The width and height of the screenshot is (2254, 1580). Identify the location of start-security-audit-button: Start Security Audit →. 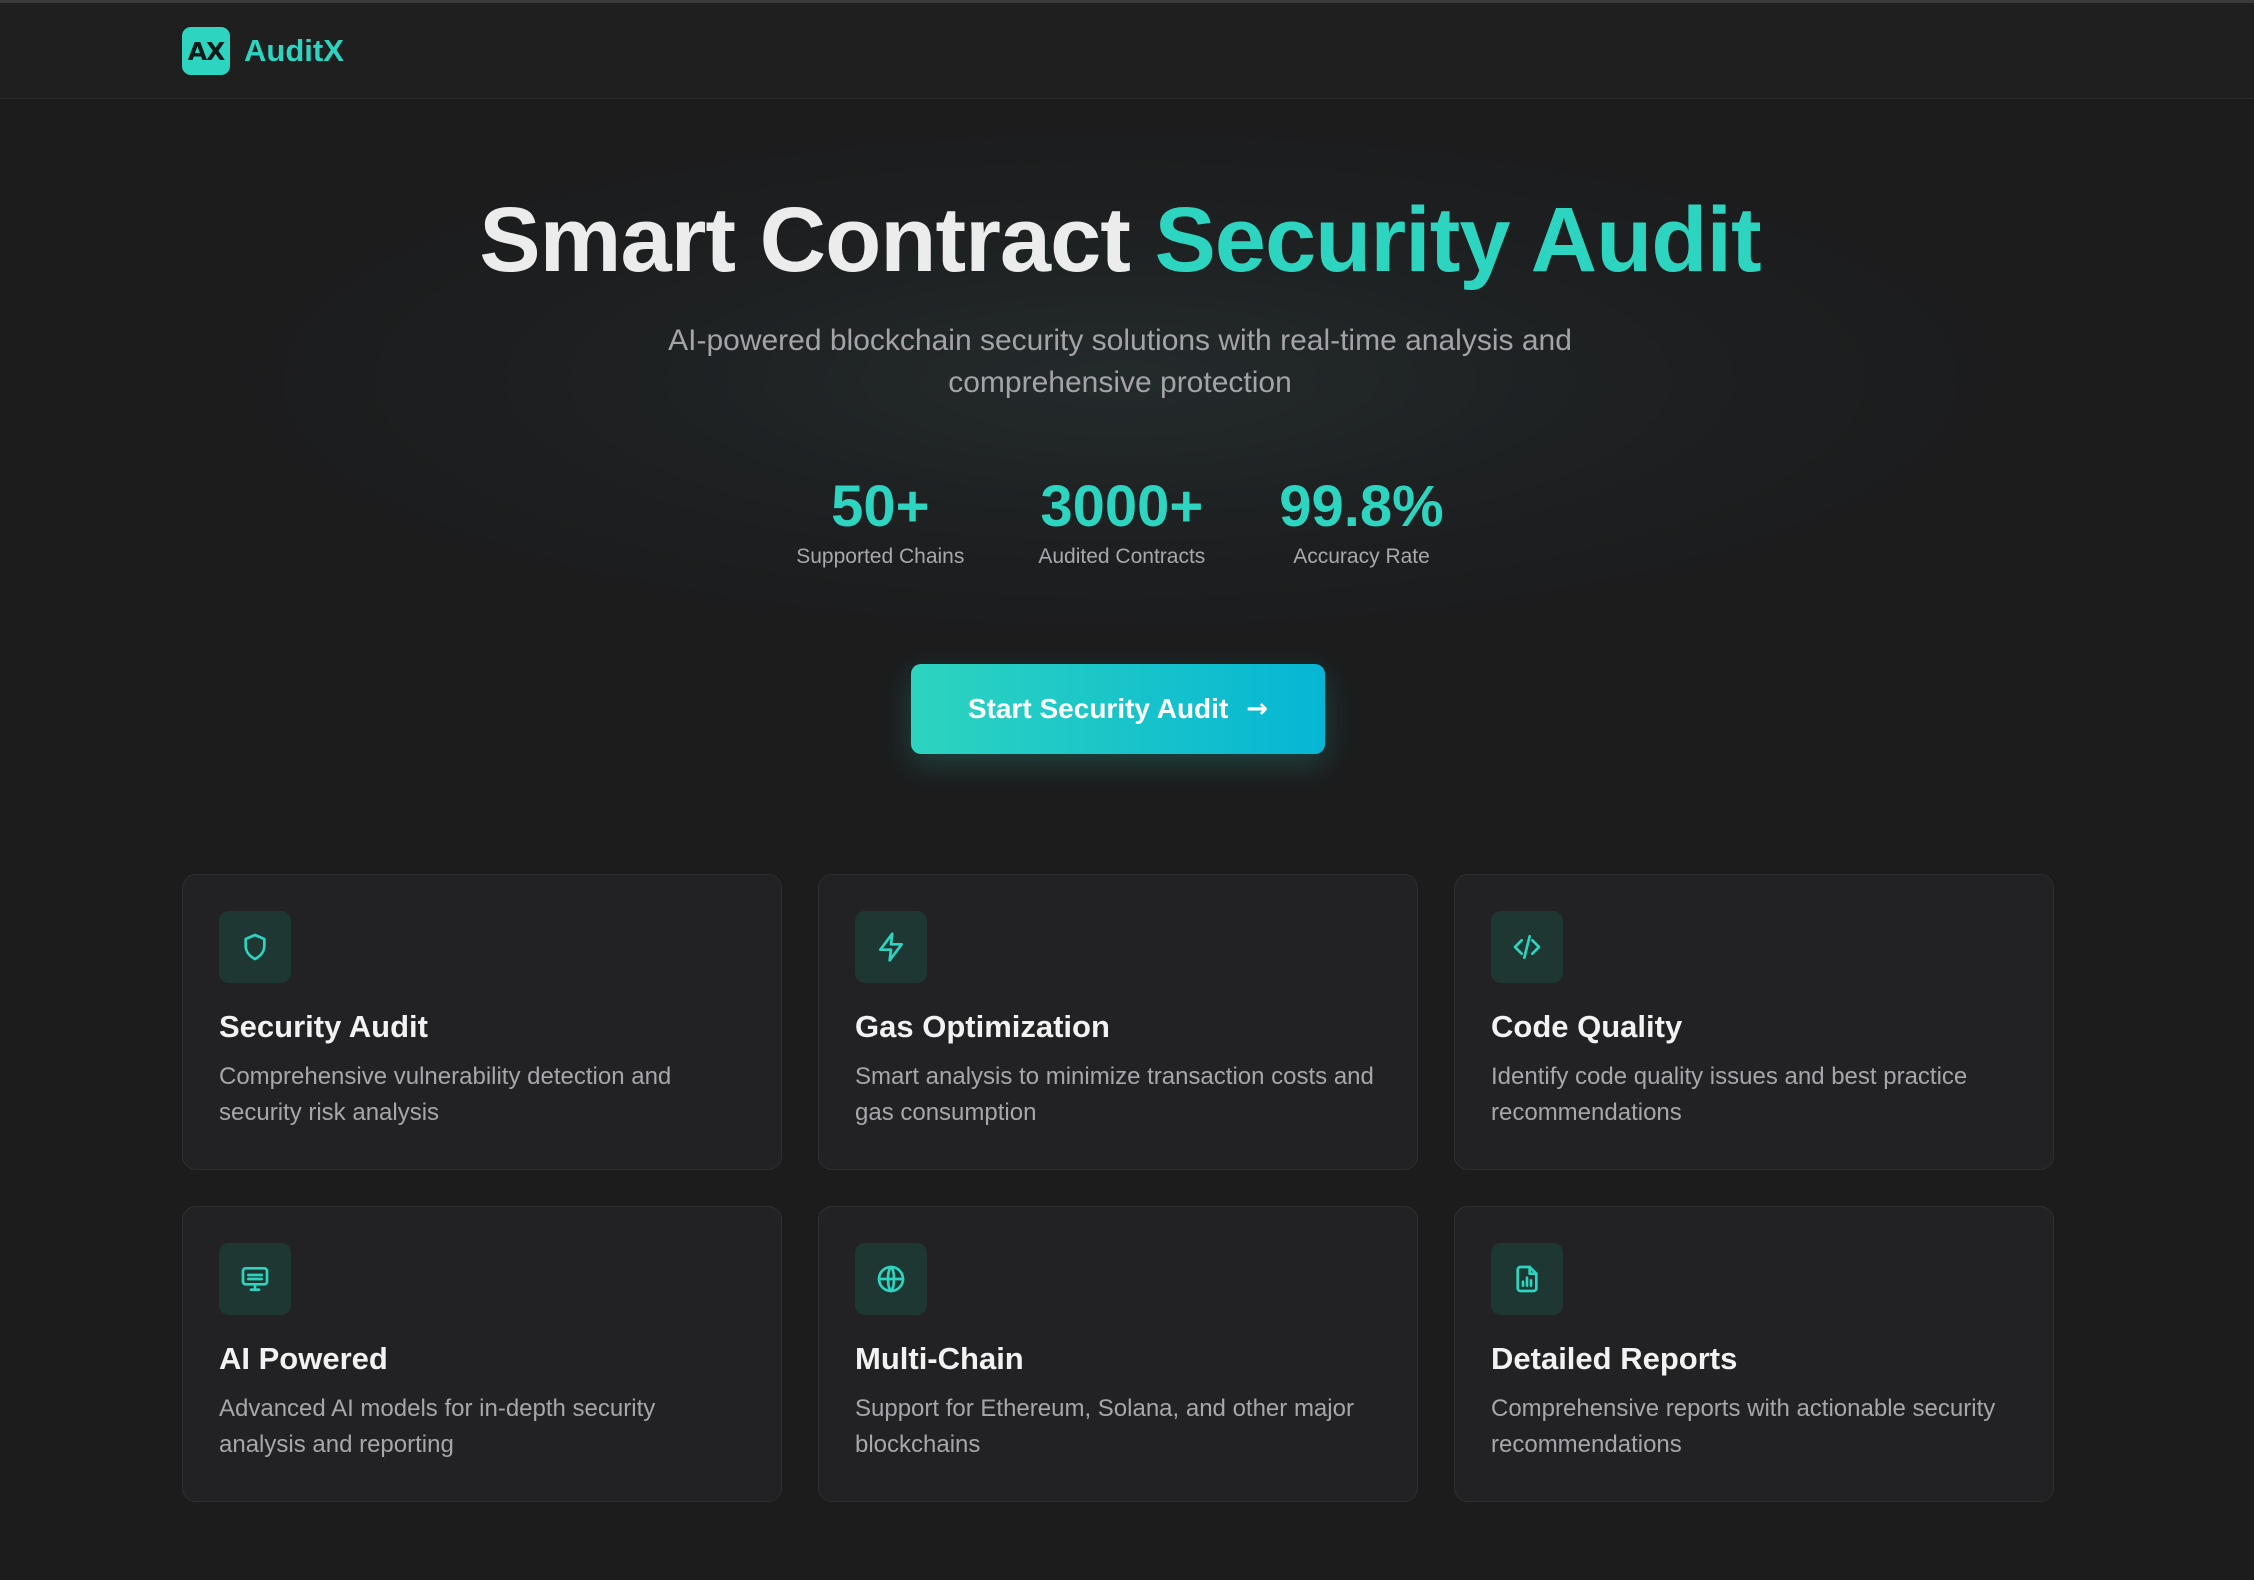
(1118, 709).